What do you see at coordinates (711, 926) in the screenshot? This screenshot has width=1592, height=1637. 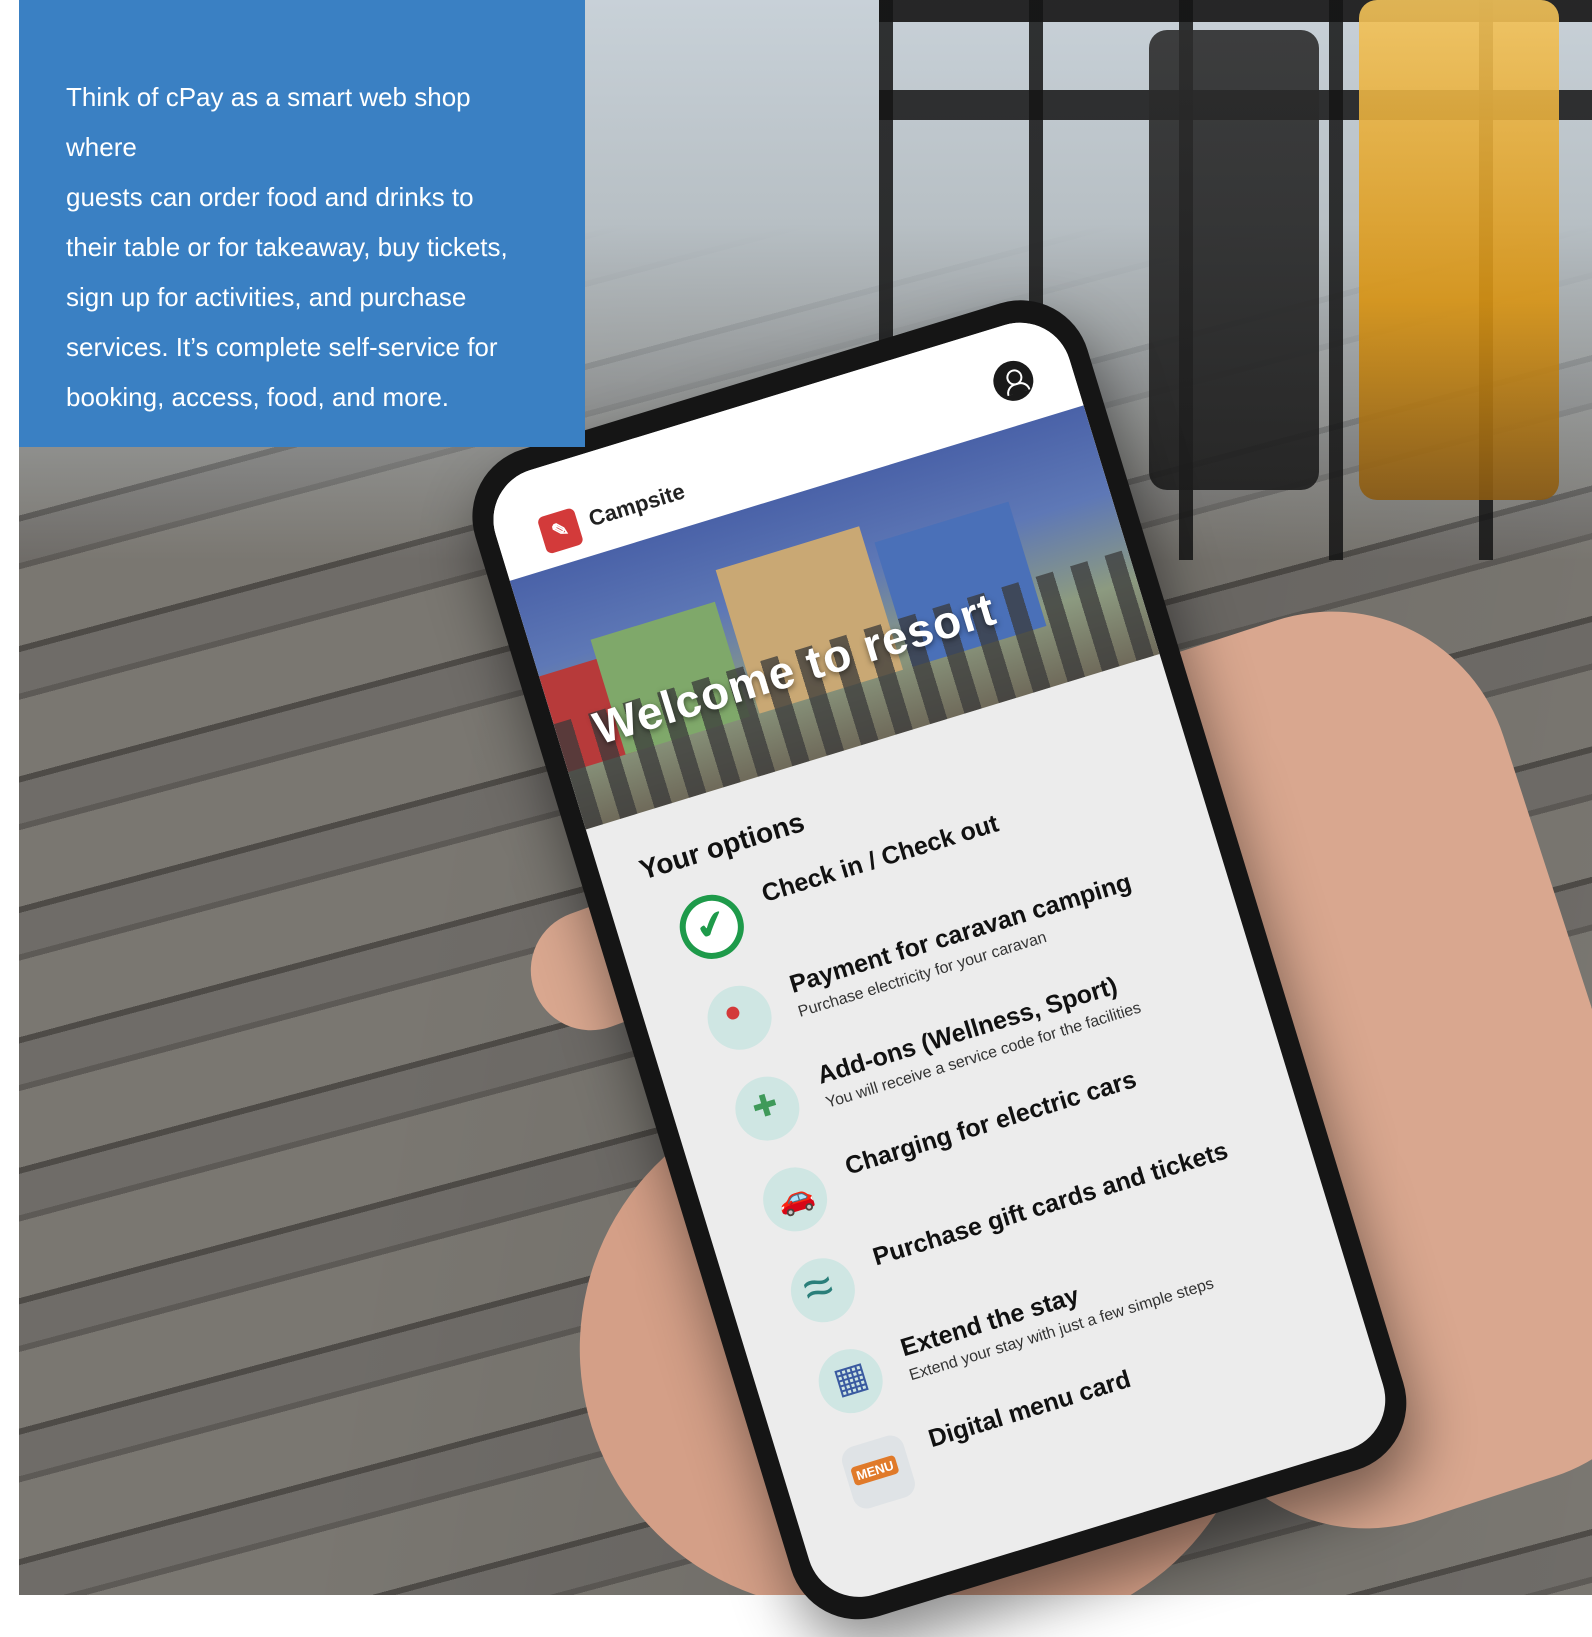 I see `checkmark-icon` at bounding box center [711, 926].